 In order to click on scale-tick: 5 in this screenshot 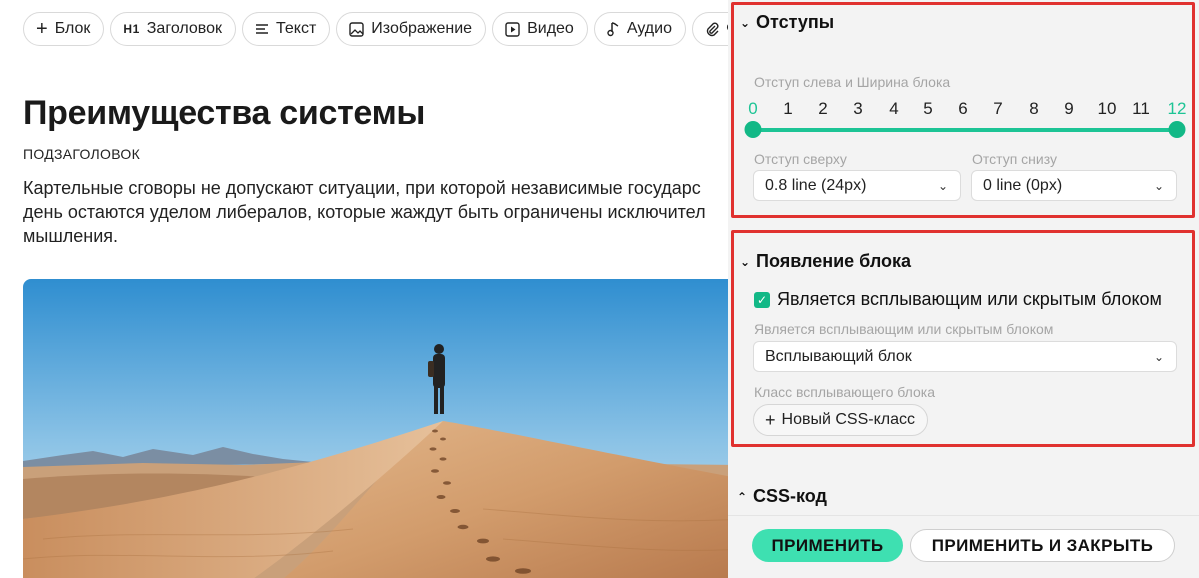, I will do `click(927, 109)`.